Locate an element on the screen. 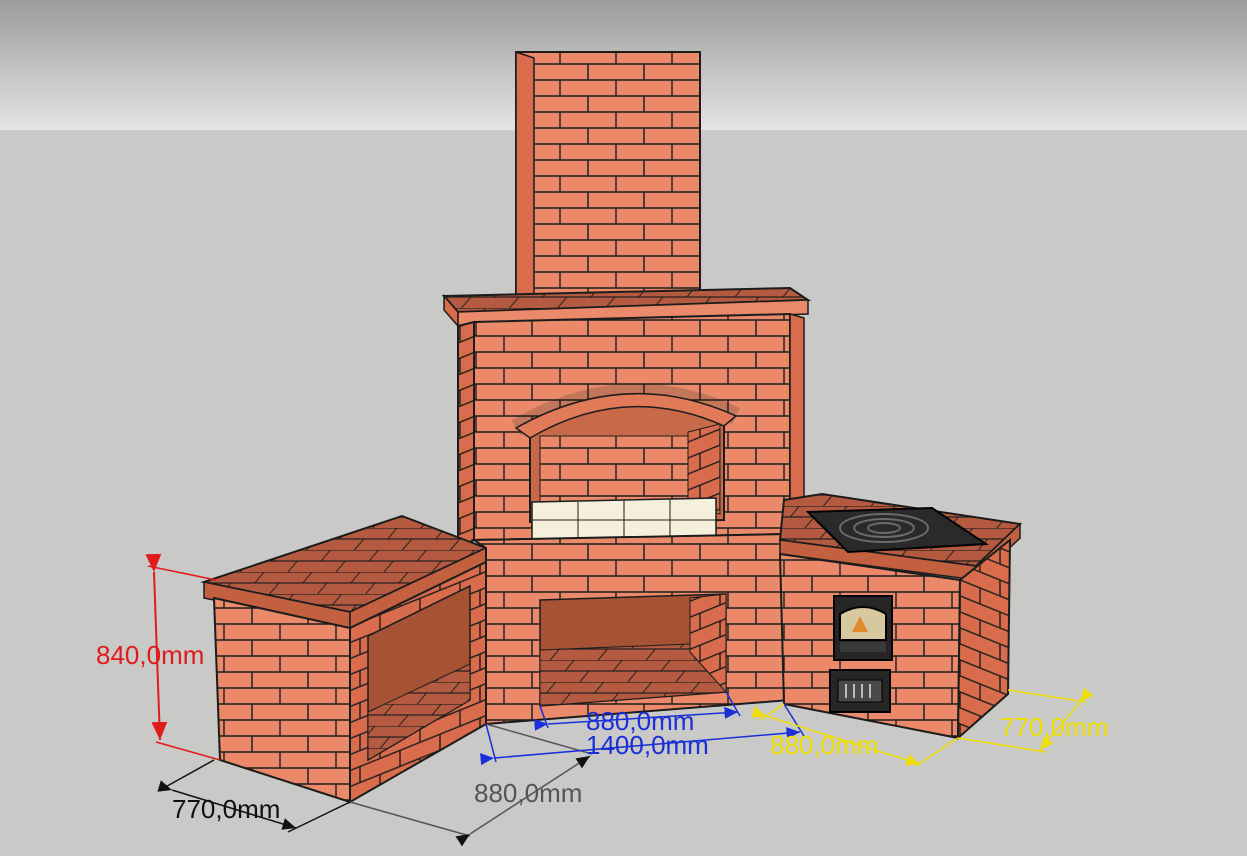  grill-hood is located at coordinates (631, 431).